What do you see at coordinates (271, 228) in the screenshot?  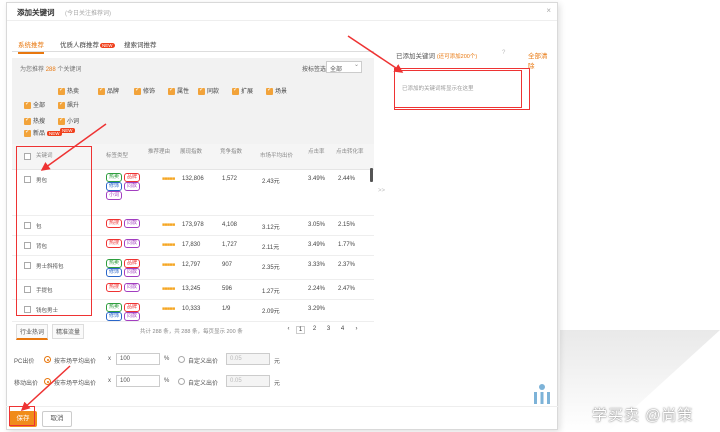 I see `cell-avg-bid: 3.12元` at bounding box center [271, 228].